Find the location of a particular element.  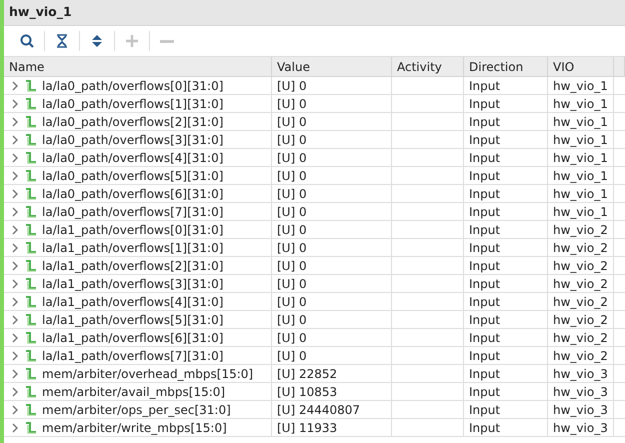

panel-title: hw_vio_1 is located at coordinates (40, 12).